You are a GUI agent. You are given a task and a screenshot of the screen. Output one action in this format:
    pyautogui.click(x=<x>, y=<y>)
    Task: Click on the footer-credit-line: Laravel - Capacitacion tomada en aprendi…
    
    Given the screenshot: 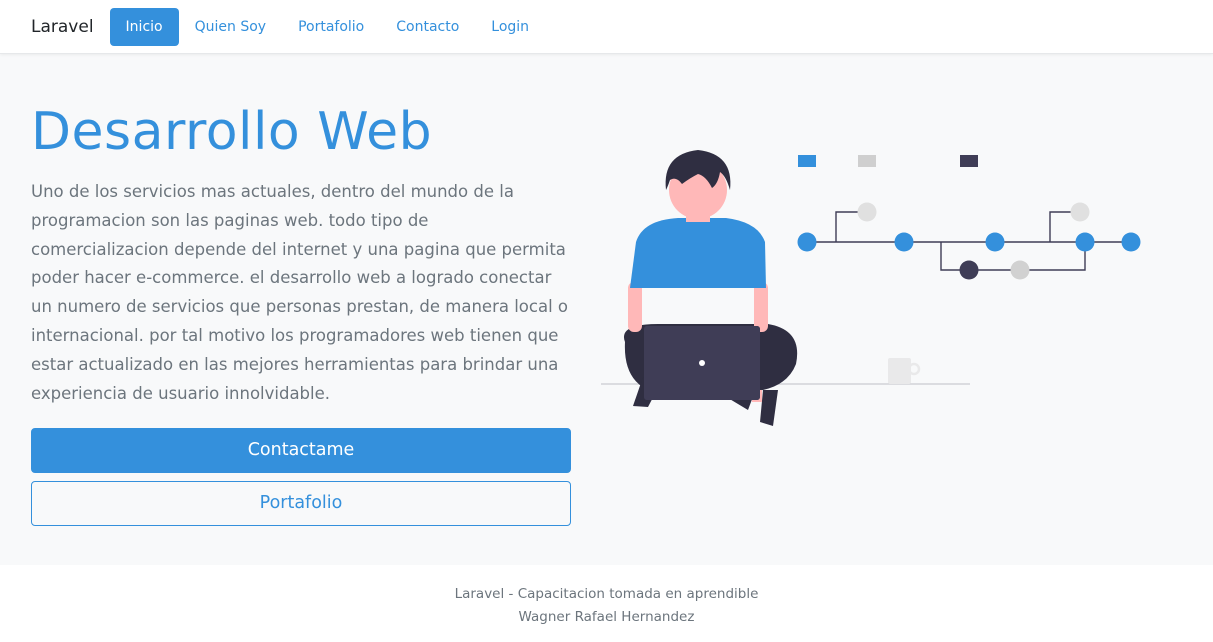 What is the action you would take?
    pyautogui.click(x=606, y=594)
    